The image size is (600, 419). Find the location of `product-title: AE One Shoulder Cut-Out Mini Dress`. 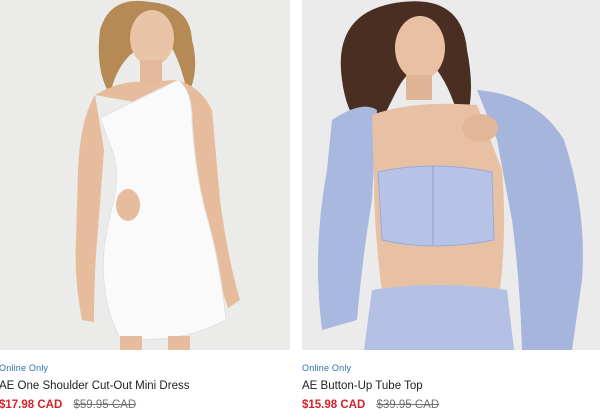

product-title: AE One Shoulder Cut-Out Mini Dress is located at coordinates (94, 386).